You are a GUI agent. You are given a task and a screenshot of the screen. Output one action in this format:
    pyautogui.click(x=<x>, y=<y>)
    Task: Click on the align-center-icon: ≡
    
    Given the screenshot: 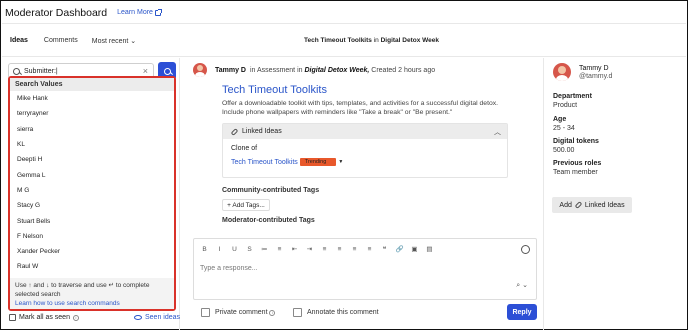 What is the action you would take?
    pyautogui.click(x=339, y=249)
    